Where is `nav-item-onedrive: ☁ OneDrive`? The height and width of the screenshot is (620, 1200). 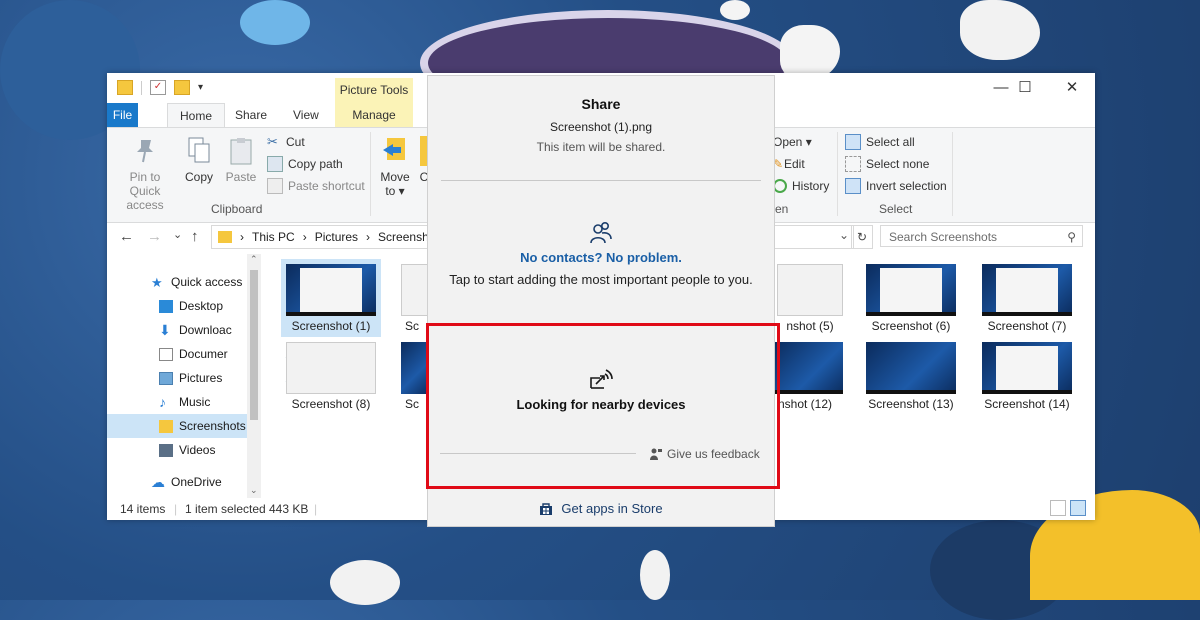
nav-item-onedrive: ☁ OneDrive is located at coordinates (199, 482).